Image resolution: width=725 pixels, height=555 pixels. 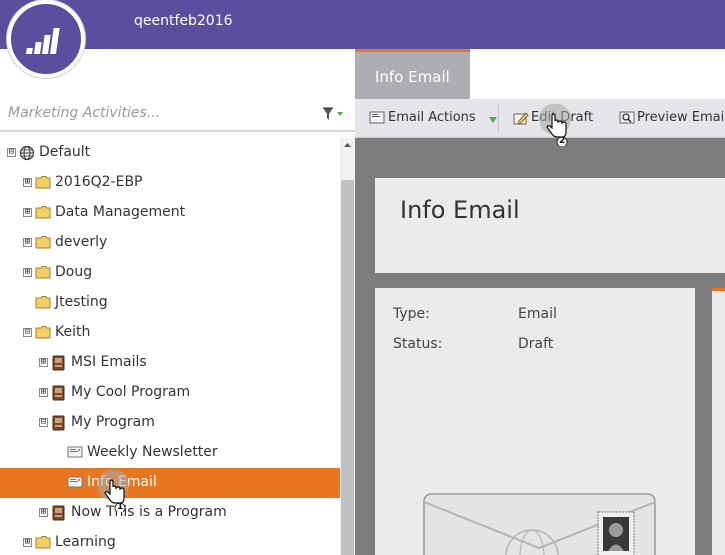 What do you see at coordinates (152, 452) in the screenshot?
I see `tree-item-label: Weekly Newsletter` at bounding box center [152, 452].